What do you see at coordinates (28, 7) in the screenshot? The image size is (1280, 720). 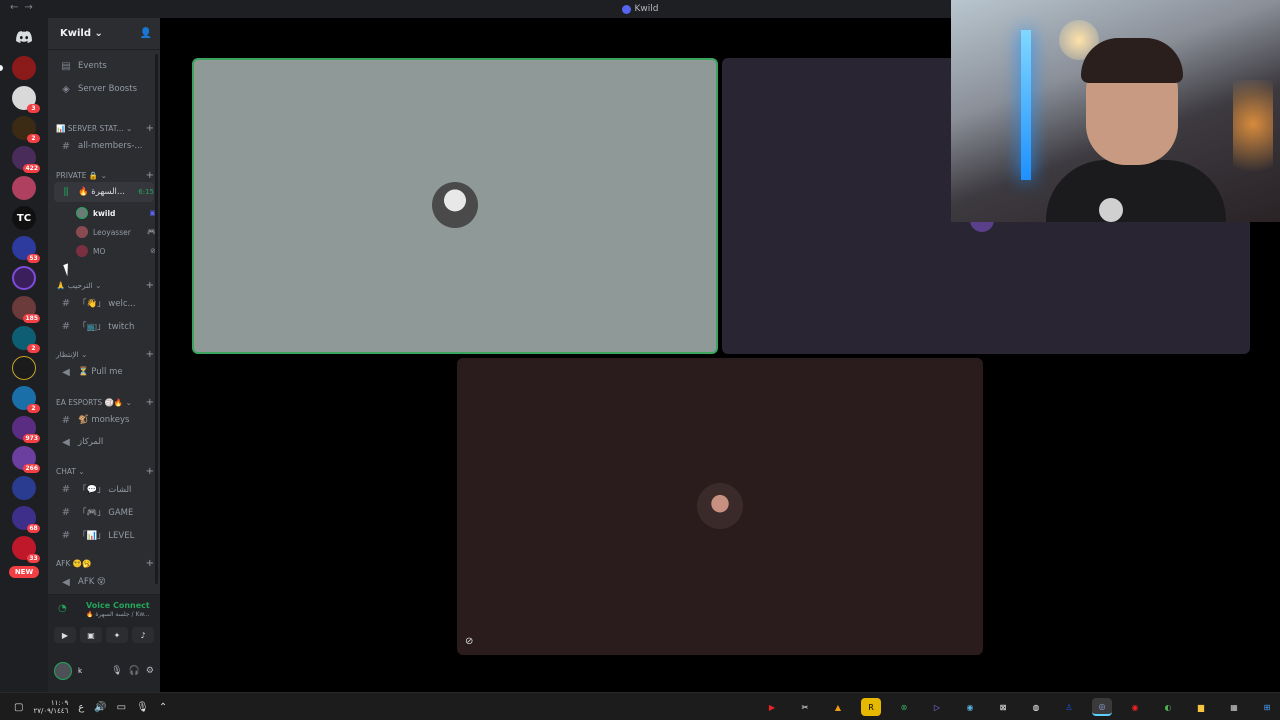 I see `forward-arrow-icon: →` at bounding box center [28, 7].